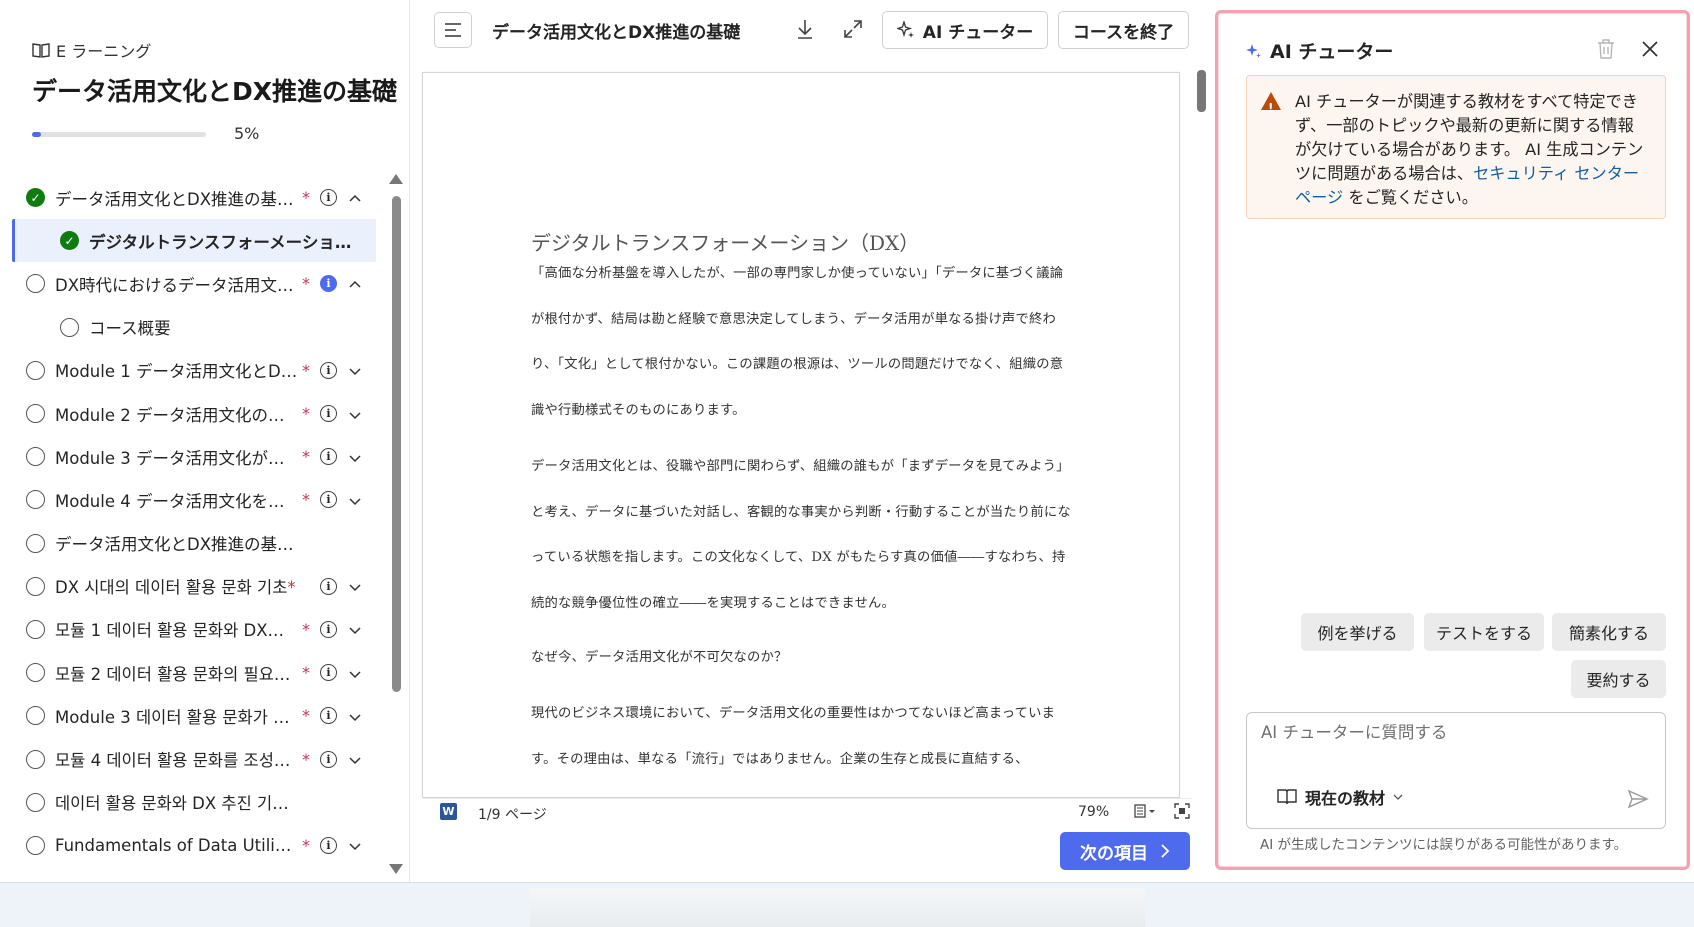  I want to click on check-circle-icon: ✓, so click(69, 241).